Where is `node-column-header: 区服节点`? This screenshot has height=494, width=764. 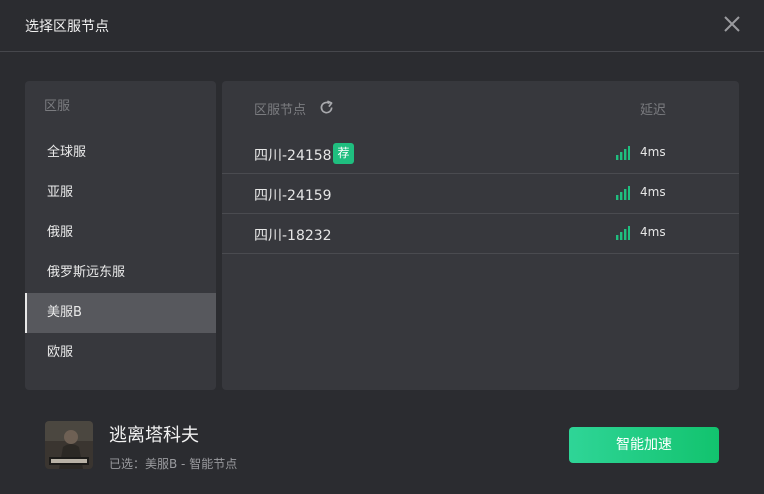
node-column-header: 区服节点 is located at coordinates (280, 110).